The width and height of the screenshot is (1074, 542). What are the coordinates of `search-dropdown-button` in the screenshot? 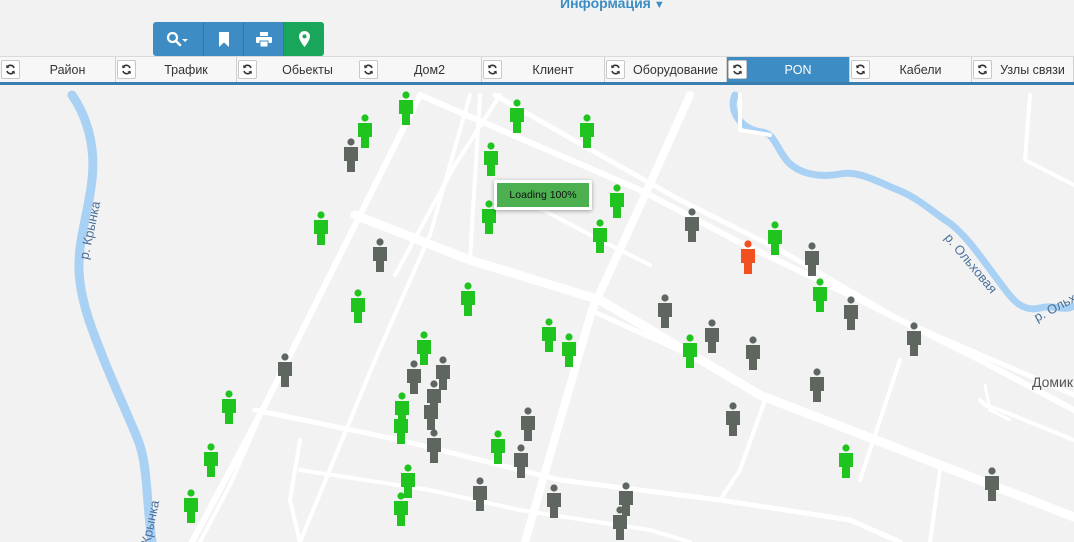 It's located at (178, 39).